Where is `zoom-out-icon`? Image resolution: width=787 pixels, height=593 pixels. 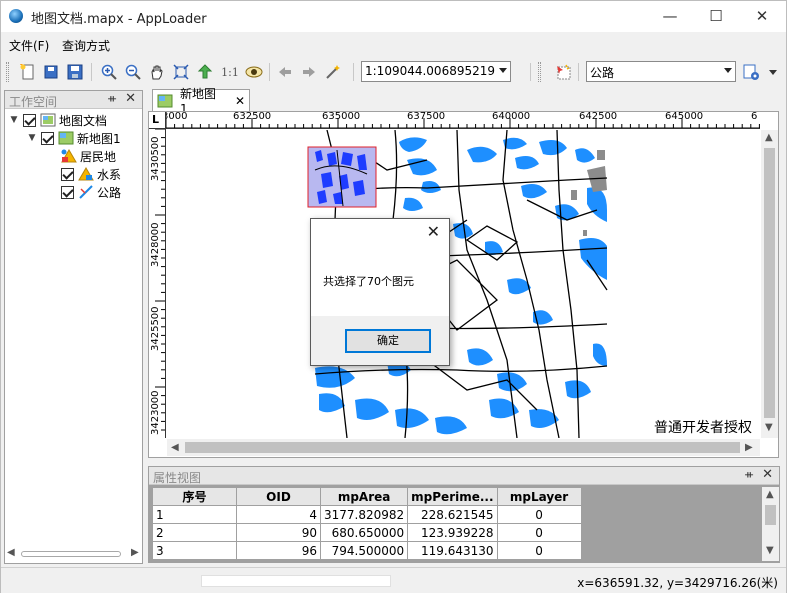
zoom-out-icon is located at coordinates (133, 72).